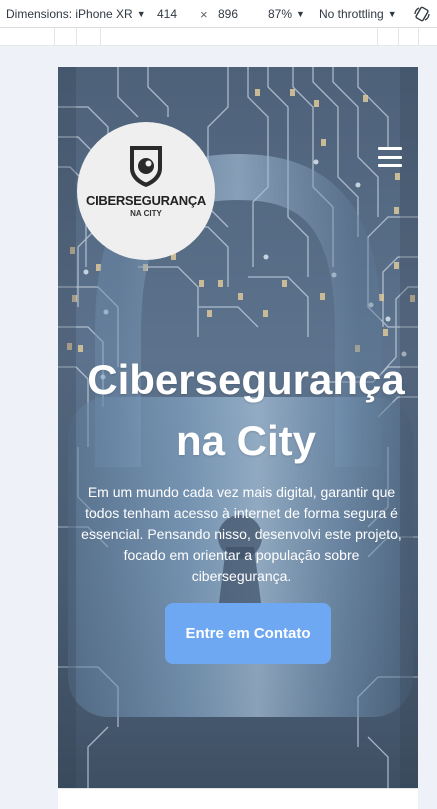  I want to click on device-selector: Dimensions: iPhone XR ▼, so click(76, 14).